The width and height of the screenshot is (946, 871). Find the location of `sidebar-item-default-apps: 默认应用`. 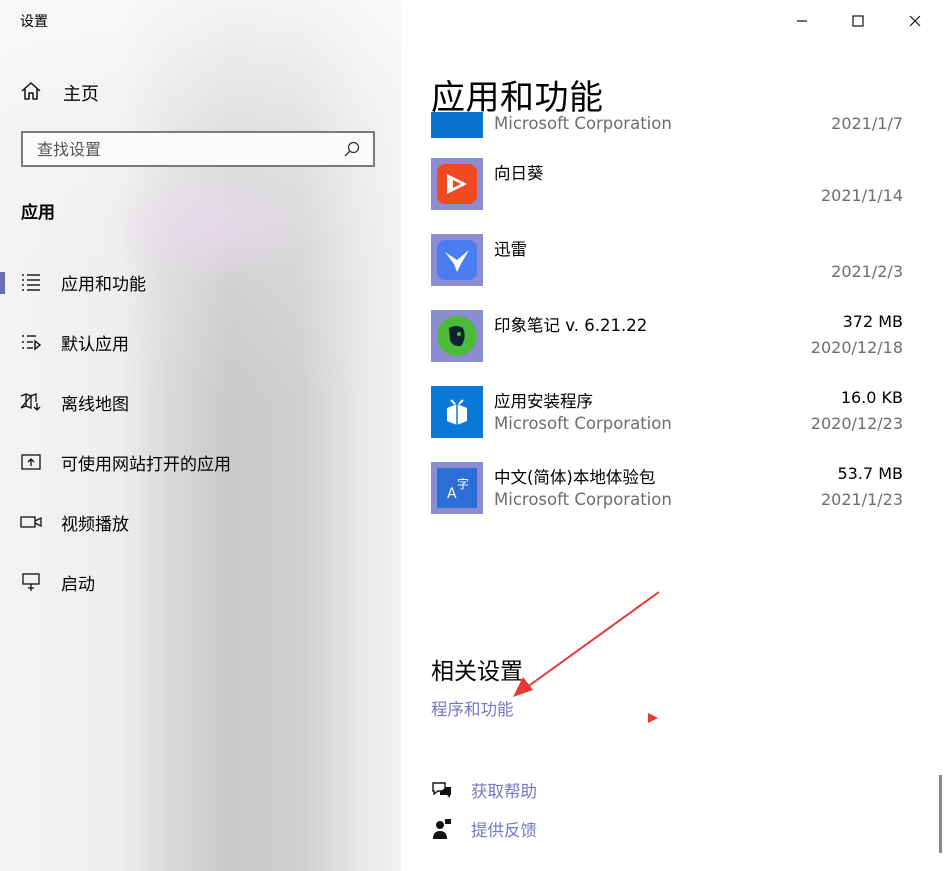

sidebar-item-default-apps: 默认应用 is located at coordinates (200, 342).